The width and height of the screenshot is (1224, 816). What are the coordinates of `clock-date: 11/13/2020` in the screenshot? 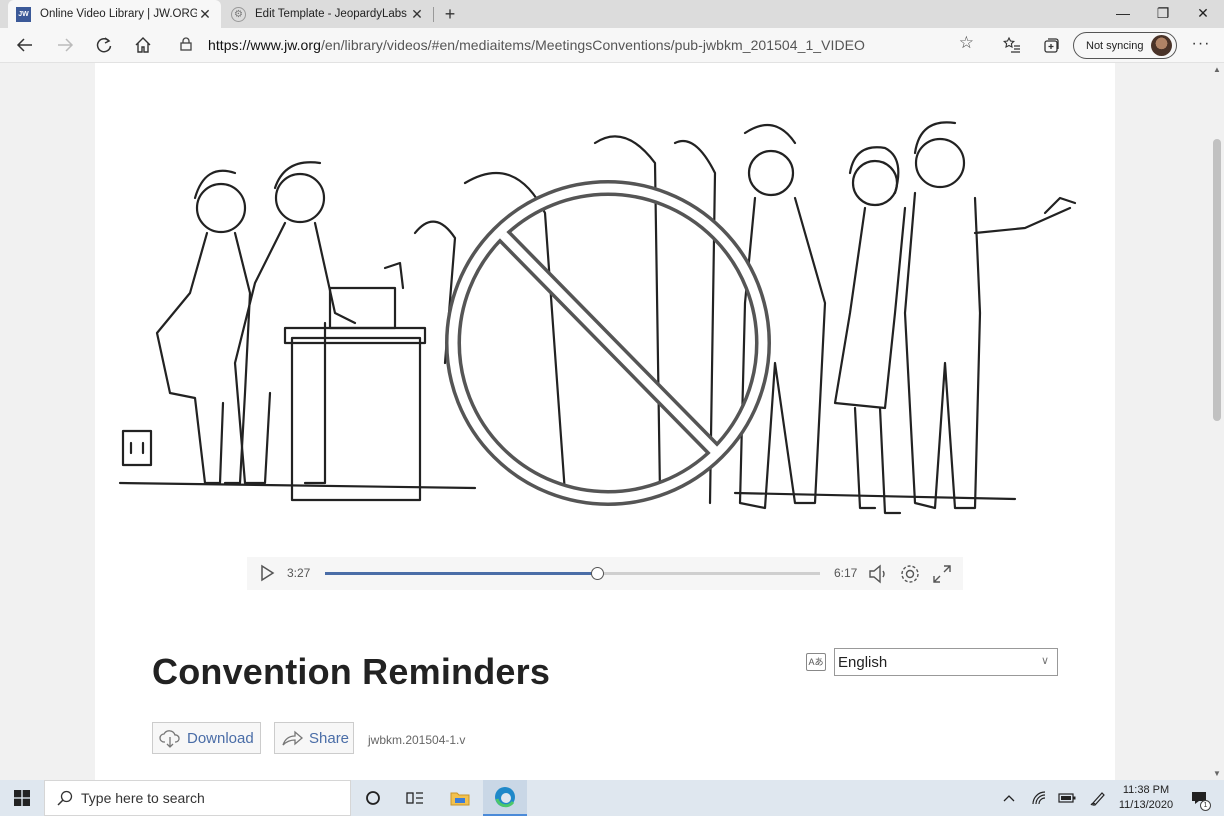 It's located at (1146, 805).